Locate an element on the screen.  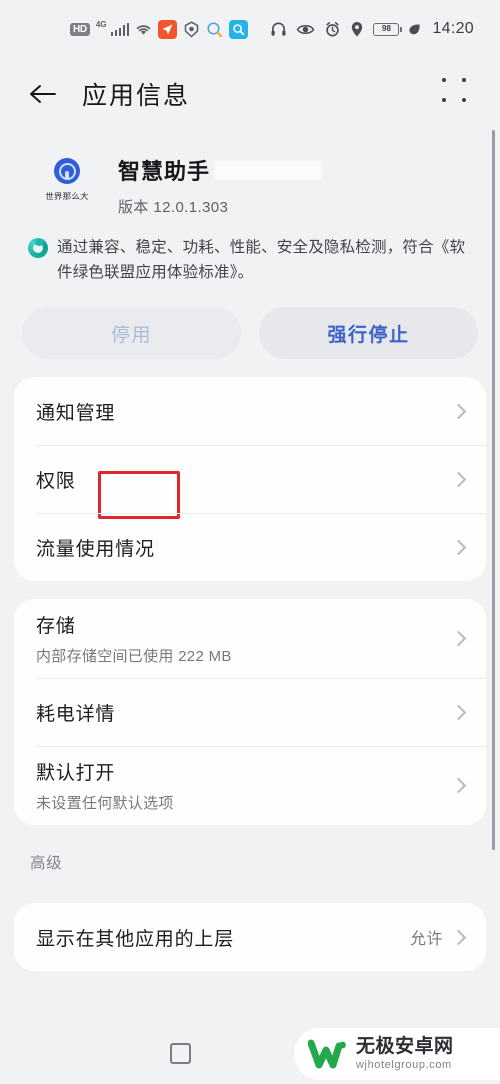
table-row: 通知管理 is located at coordinates (250, 411).